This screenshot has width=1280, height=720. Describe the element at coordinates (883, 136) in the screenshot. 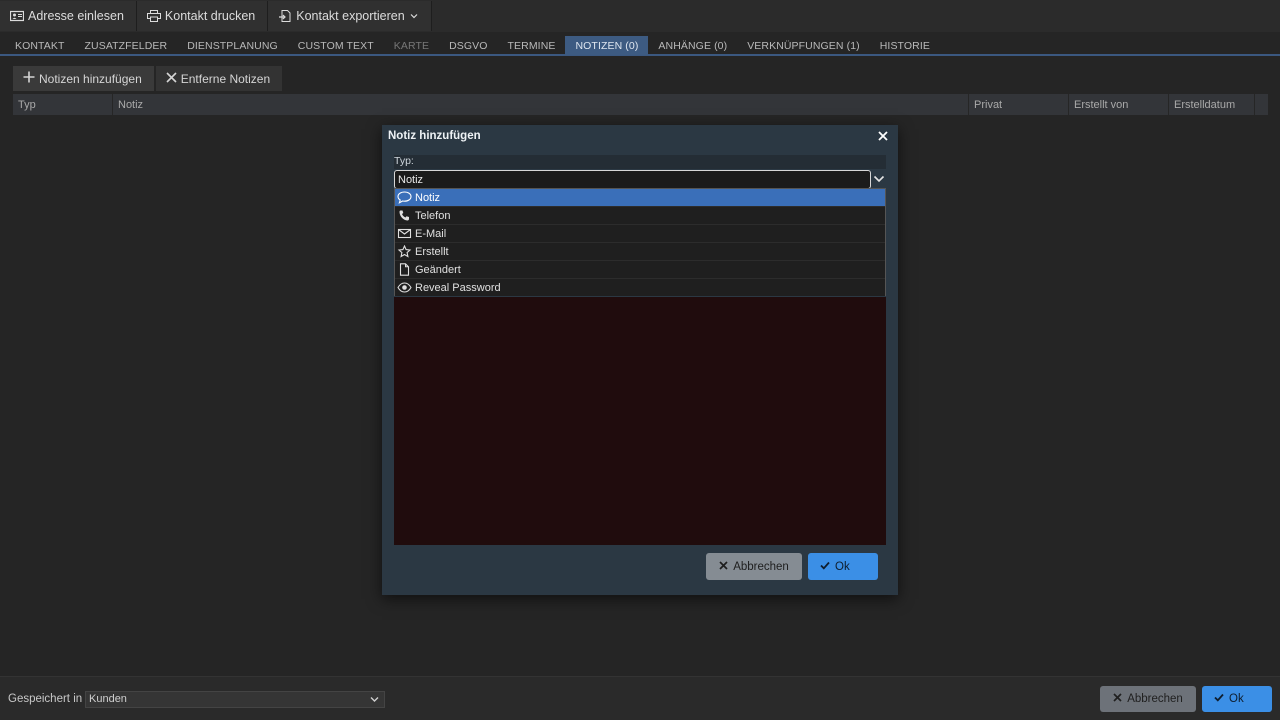

I see `close-icon` at that location.